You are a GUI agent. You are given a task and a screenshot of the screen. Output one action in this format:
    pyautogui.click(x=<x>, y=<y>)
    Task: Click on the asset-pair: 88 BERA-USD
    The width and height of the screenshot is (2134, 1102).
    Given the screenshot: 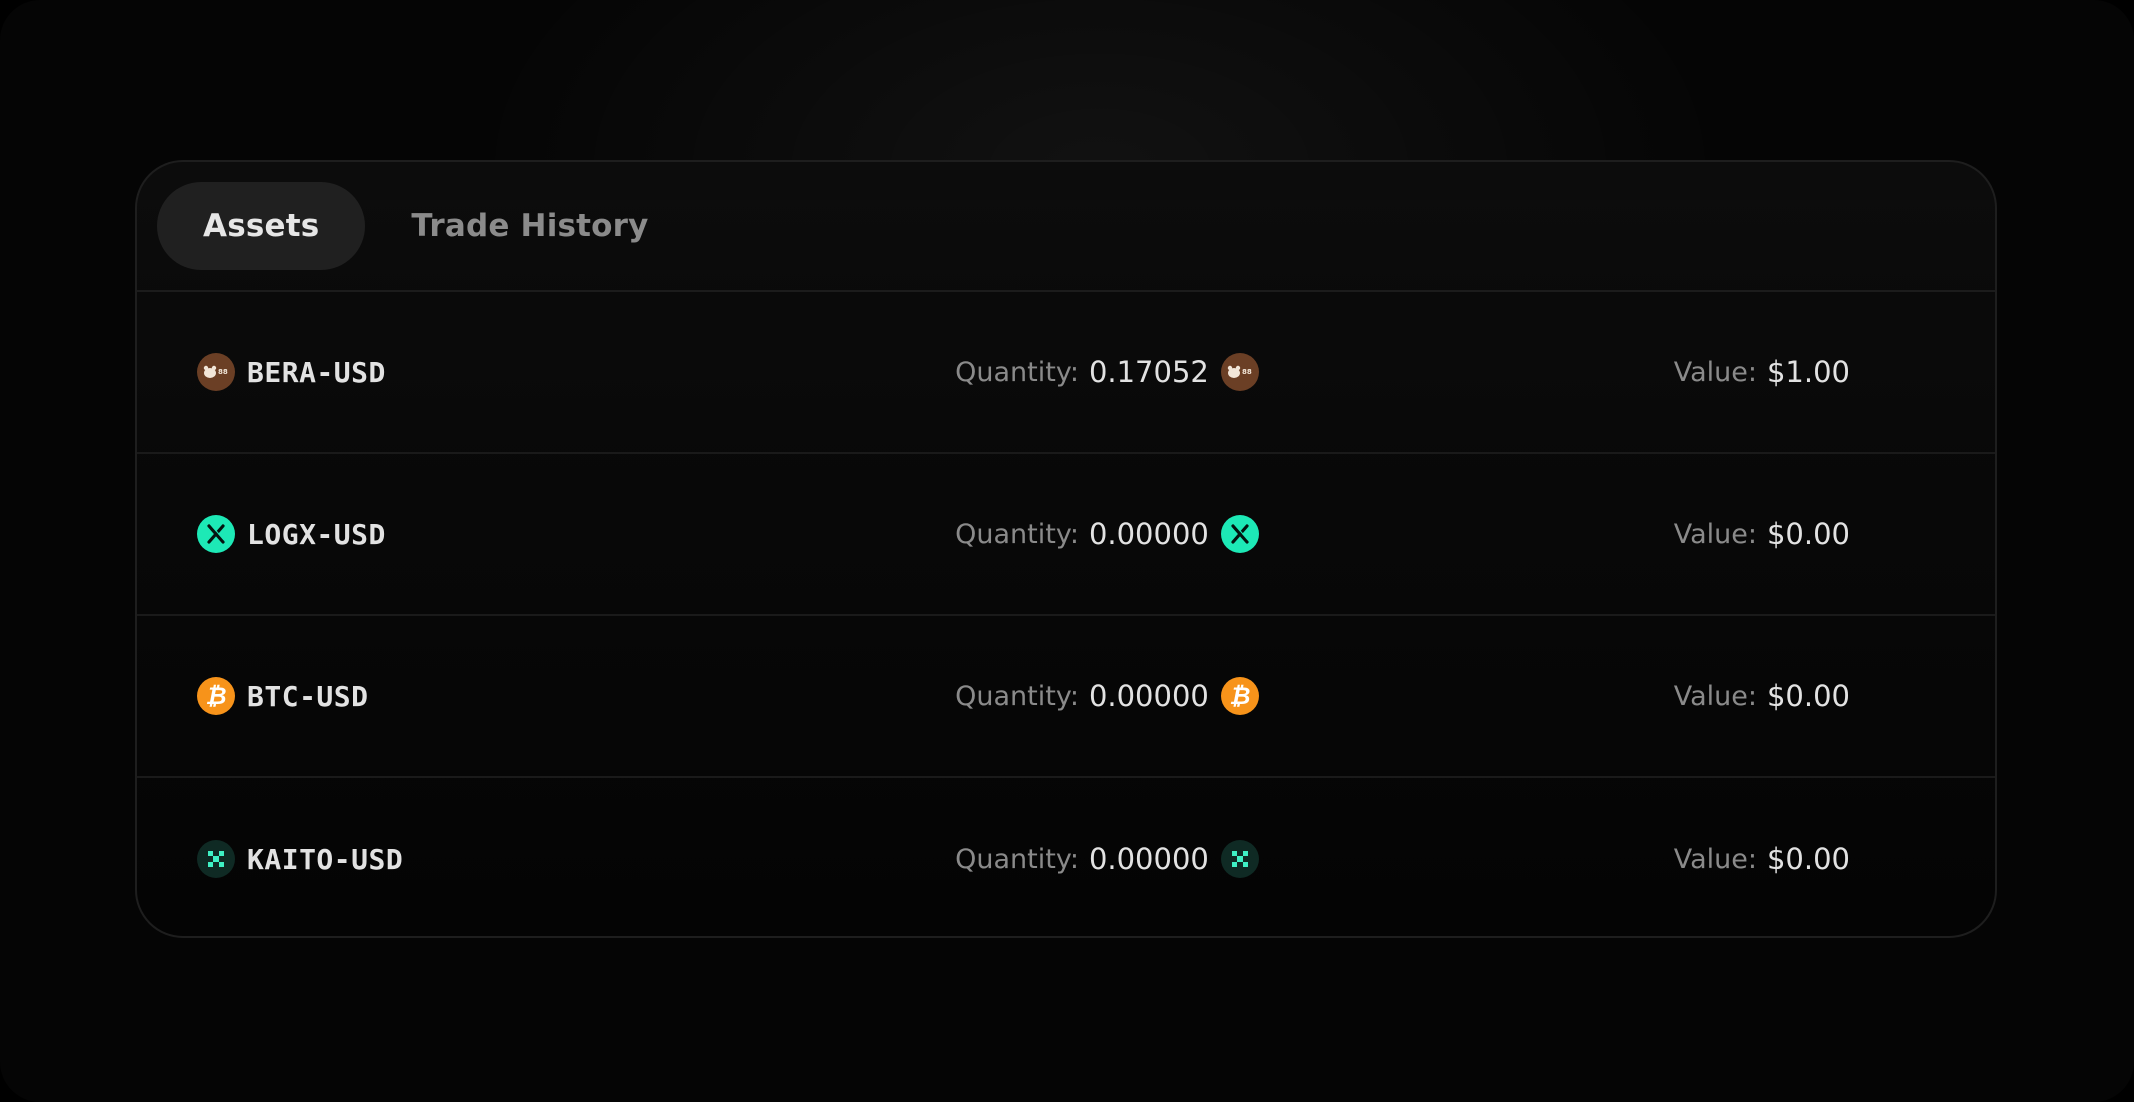 What is the action you would take?
    pyautogui.click(x=291, y=372)
    